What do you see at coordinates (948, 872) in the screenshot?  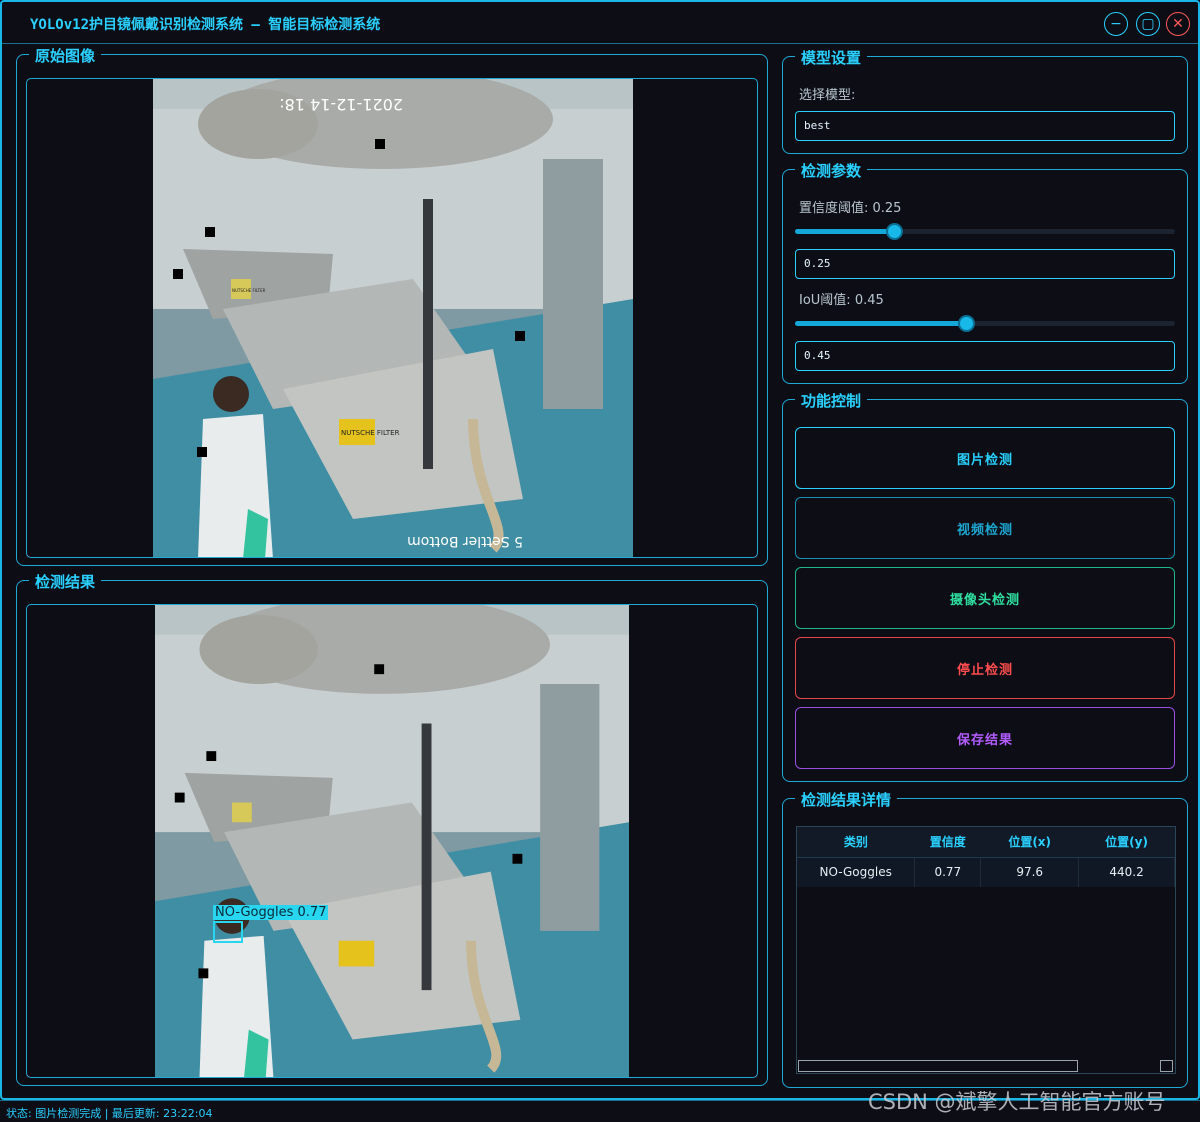 I see `cell-confidence: 0.77` at bounding box center [948, 872].